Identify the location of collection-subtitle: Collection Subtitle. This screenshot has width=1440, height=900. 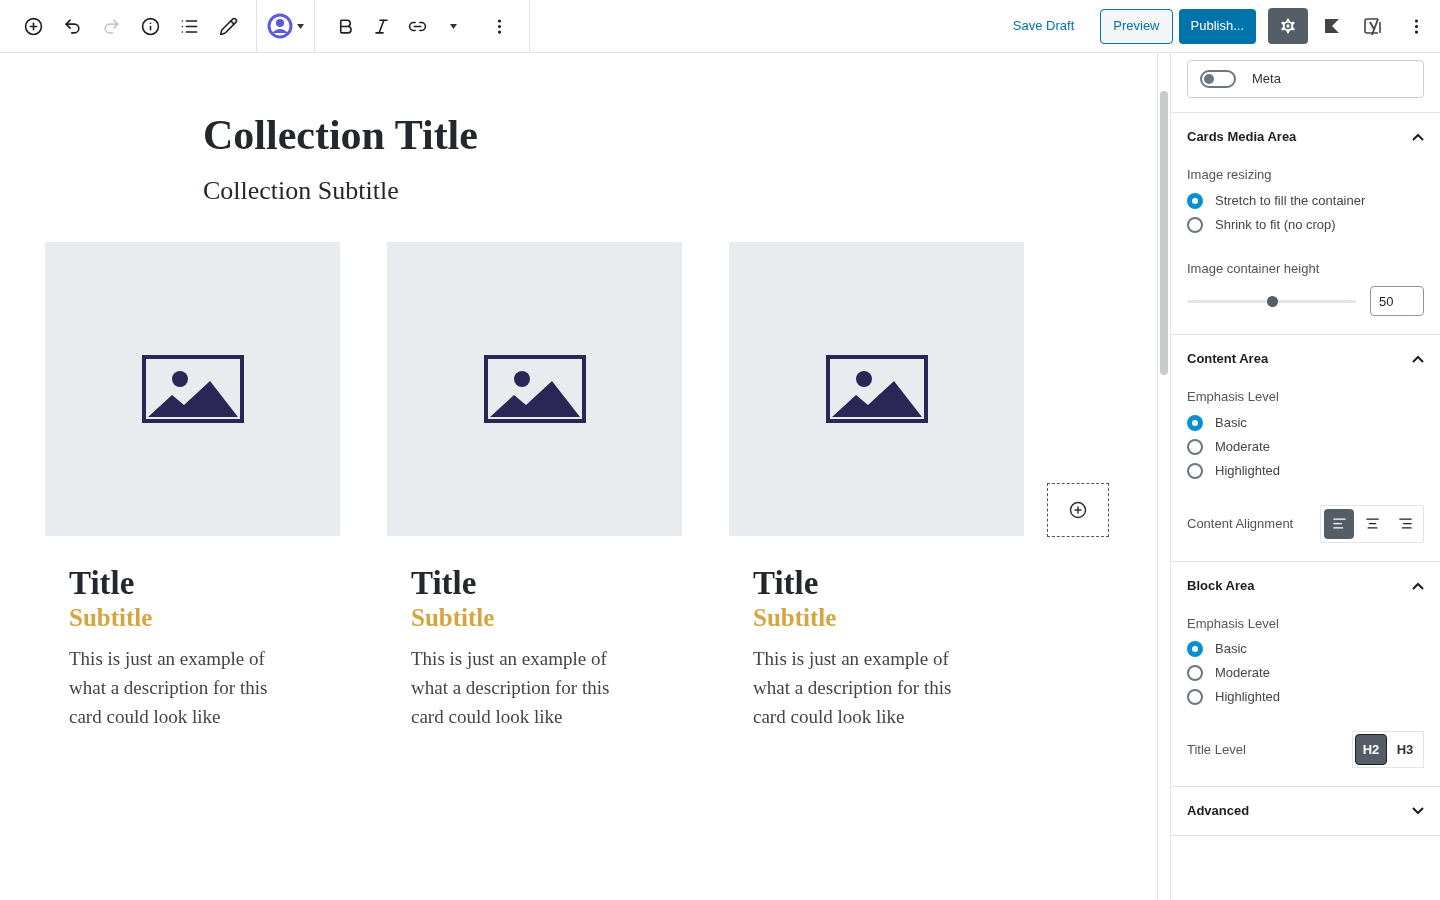
(301, 191).